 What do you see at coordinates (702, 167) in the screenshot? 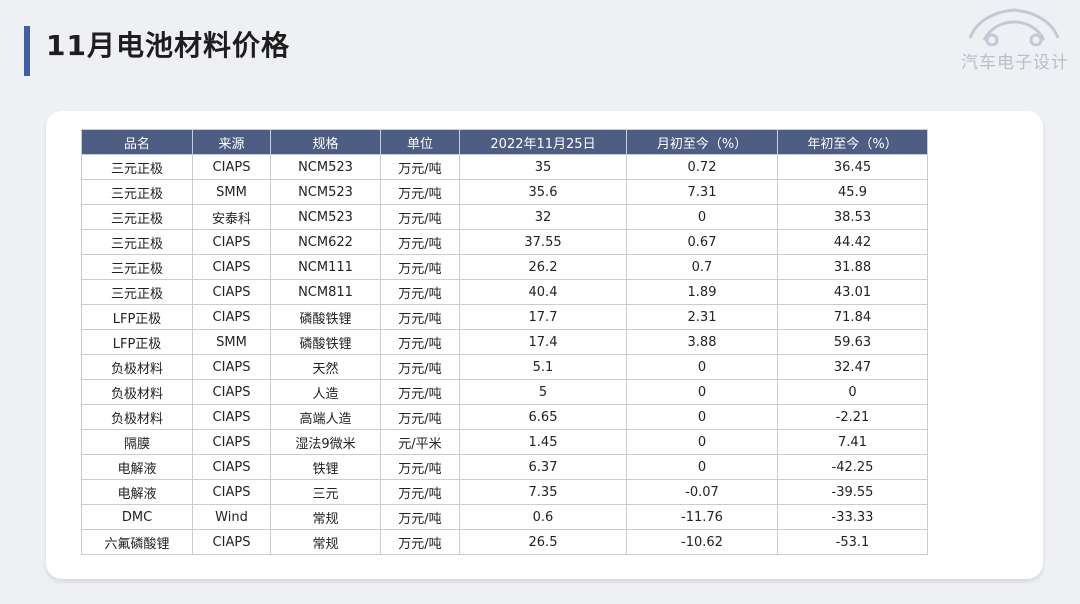
I see `cell-mtd-change: 0.72` at bounding box center [702, 167].